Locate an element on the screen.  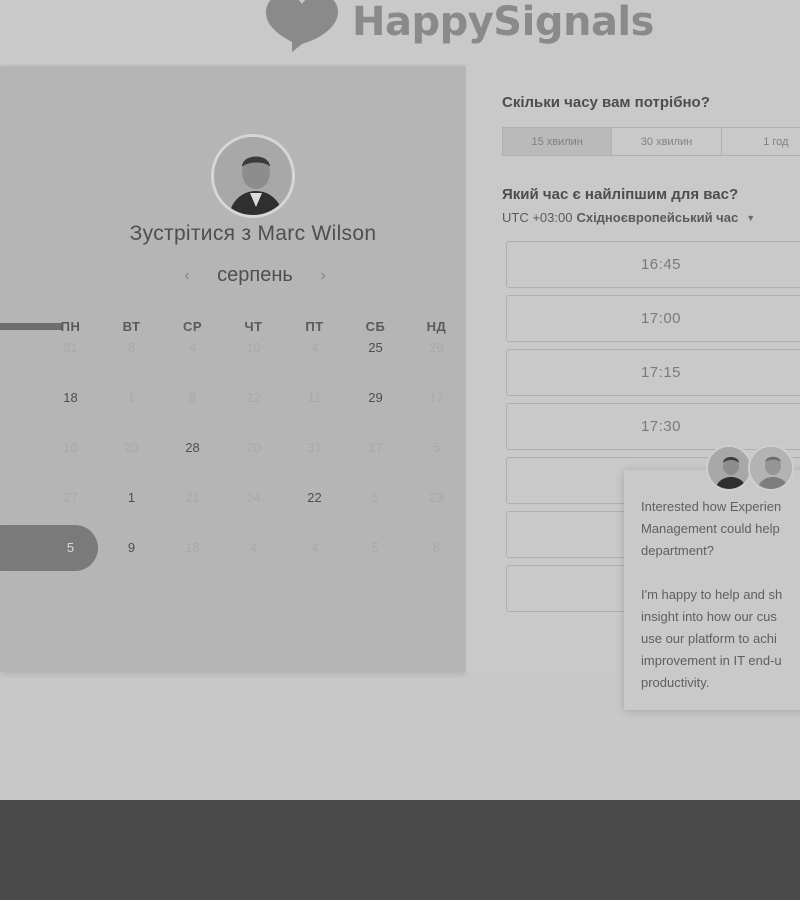
weekday-header: ПН ВТ СР ЧТ ПТ СБ НД is located at coordinates (253, 326).